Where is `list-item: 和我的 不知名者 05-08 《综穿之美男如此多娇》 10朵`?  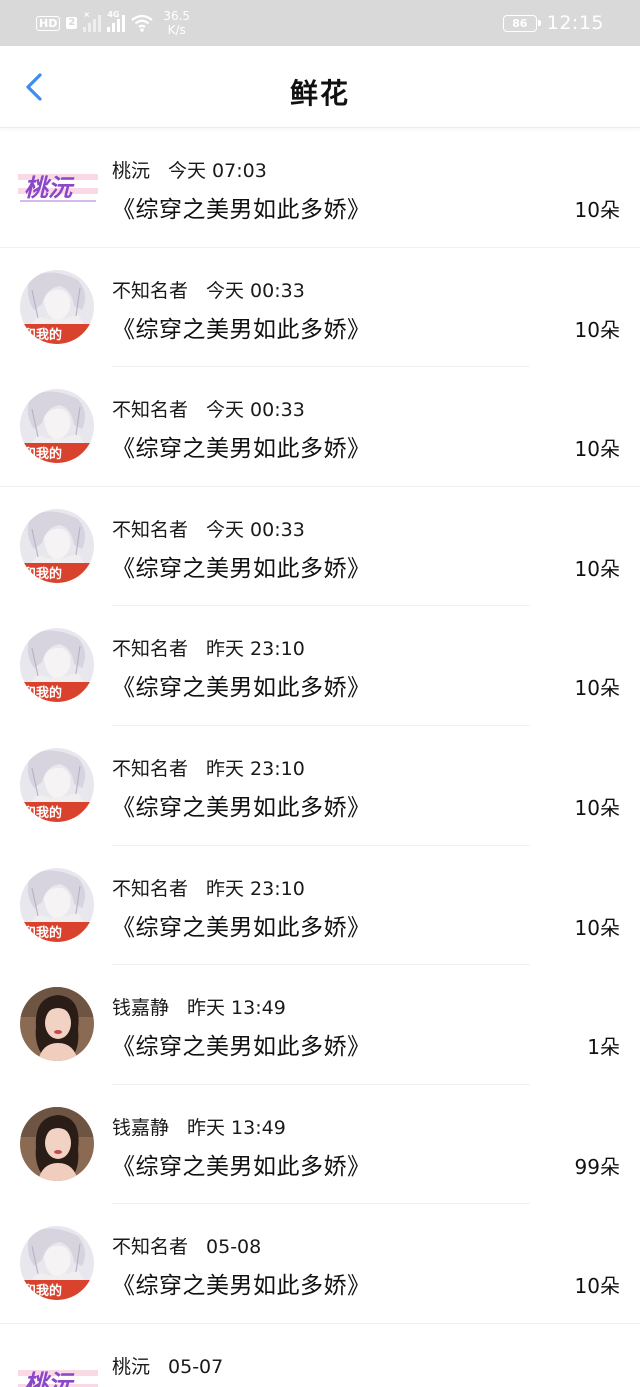 list-item: 和我的 不知名者 05-08 《综穿之美男如此多娇》 10朵 is located at coordinates (320, 1264).